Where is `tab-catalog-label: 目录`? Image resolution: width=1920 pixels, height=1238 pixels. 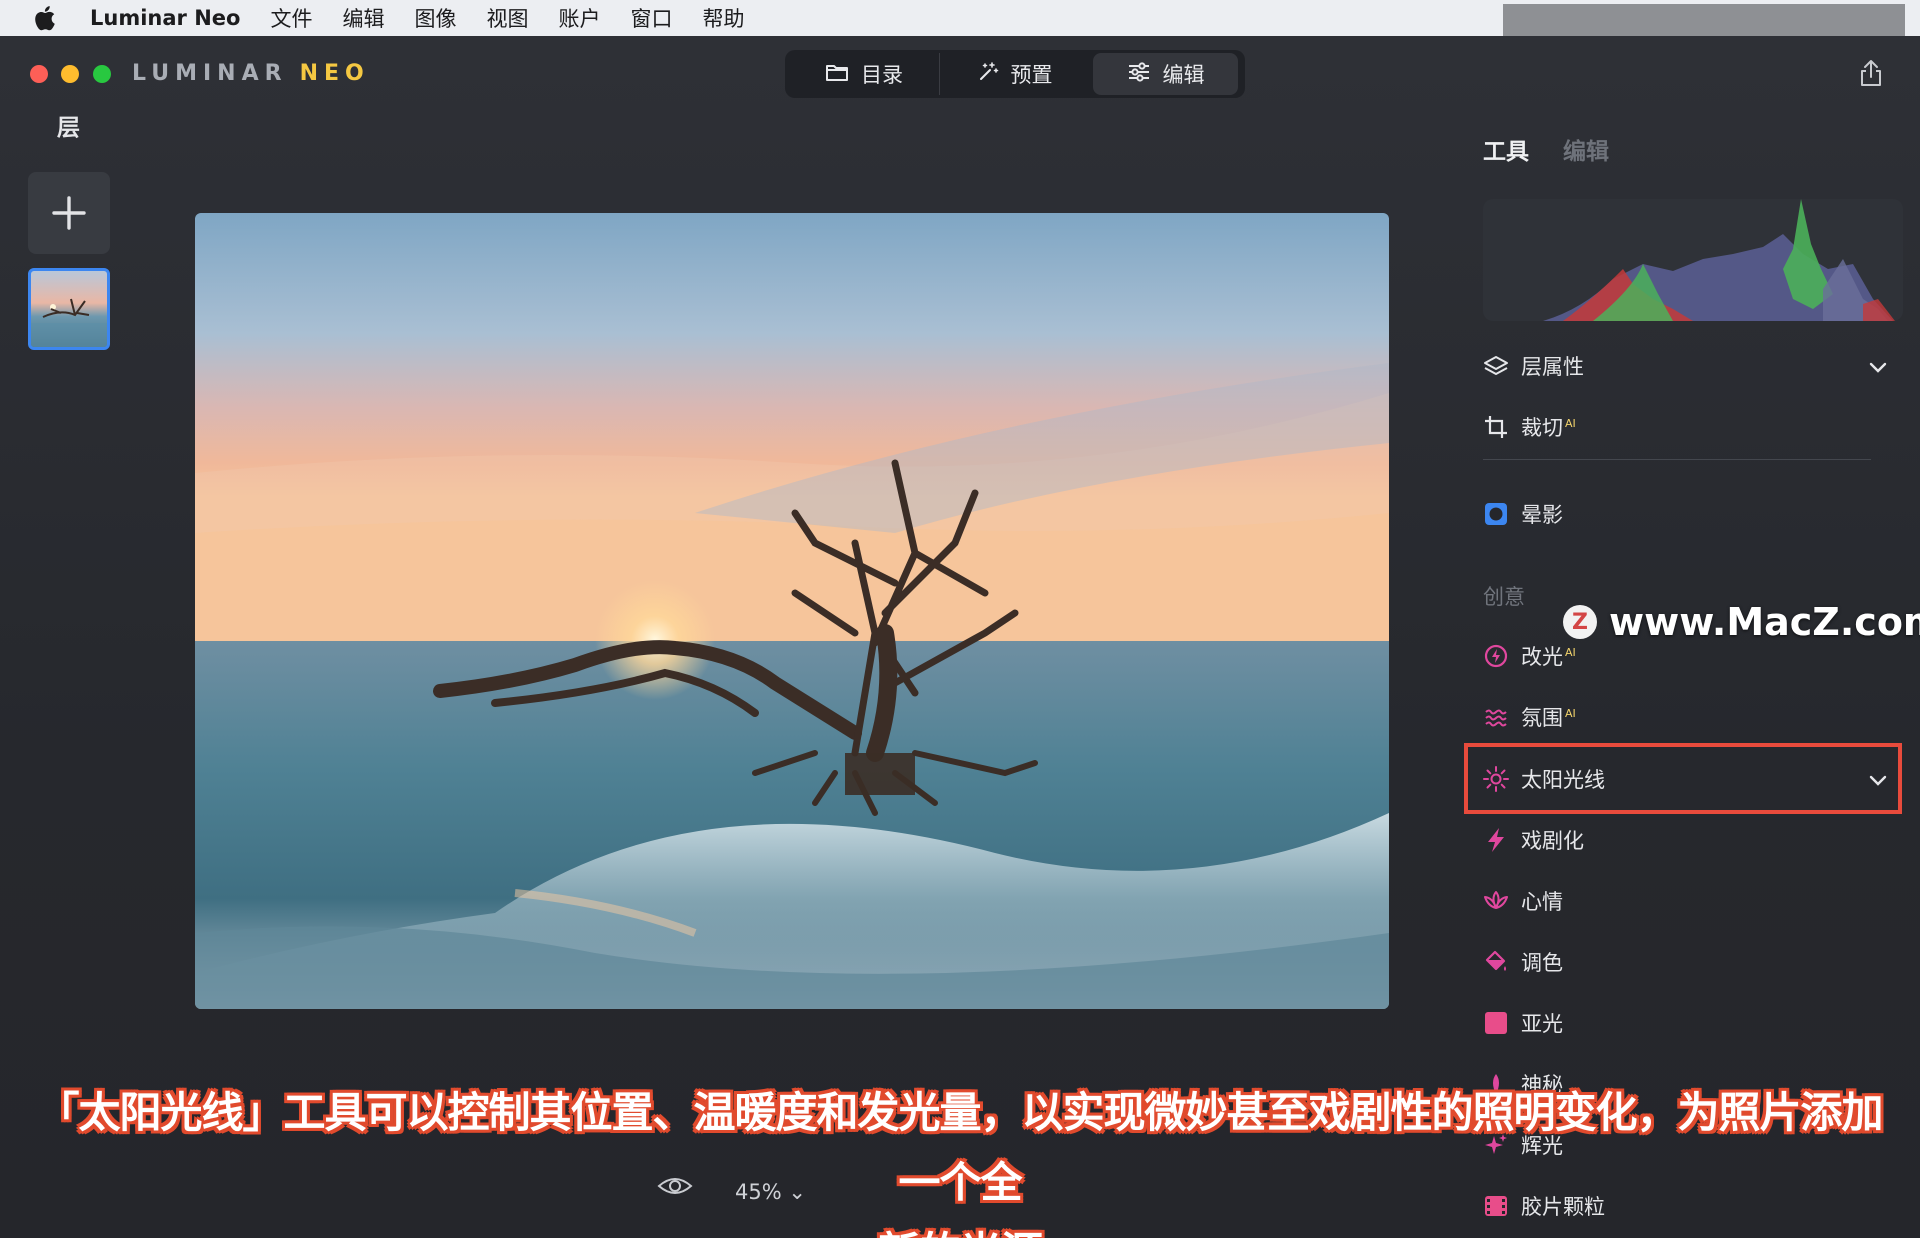
tab-catalog-label: 目录 is located at coordinates (882, 75).